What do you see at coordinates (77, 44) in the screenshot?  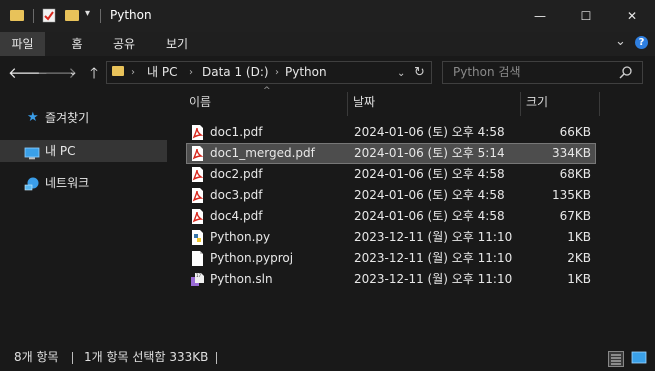 I see `tab-home: 홈` at bounding box center [77, 44].